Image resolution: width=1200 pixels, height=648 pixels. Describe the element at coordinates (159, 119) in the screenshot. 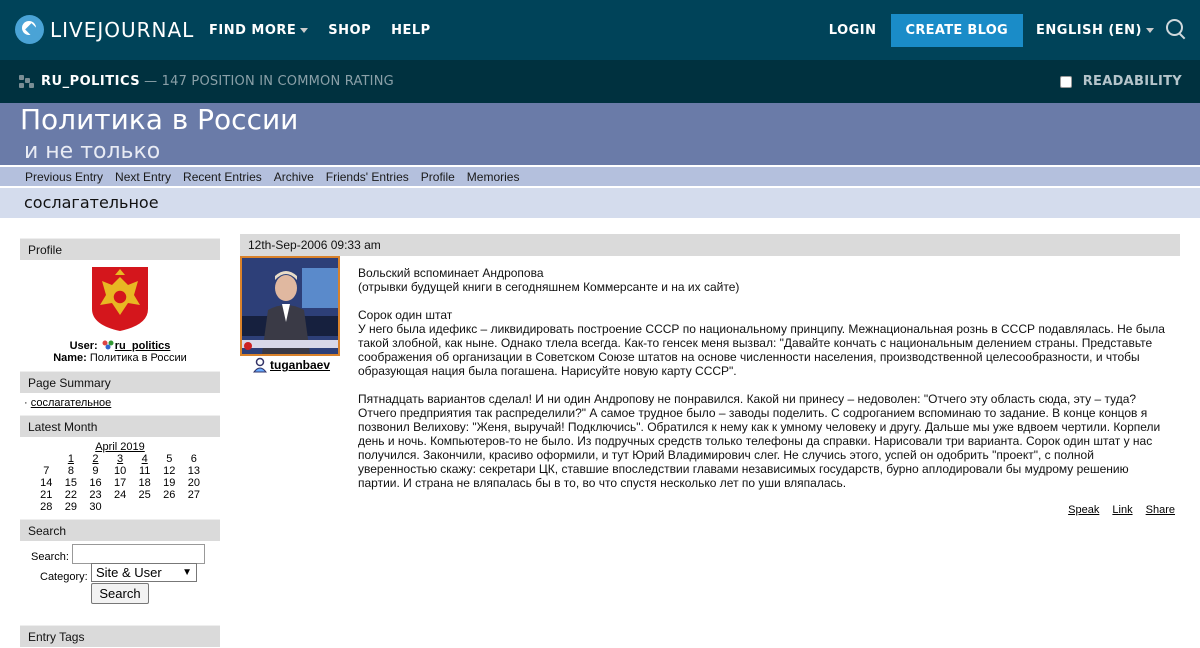

I see `journal-title: Политика в России` at that location.